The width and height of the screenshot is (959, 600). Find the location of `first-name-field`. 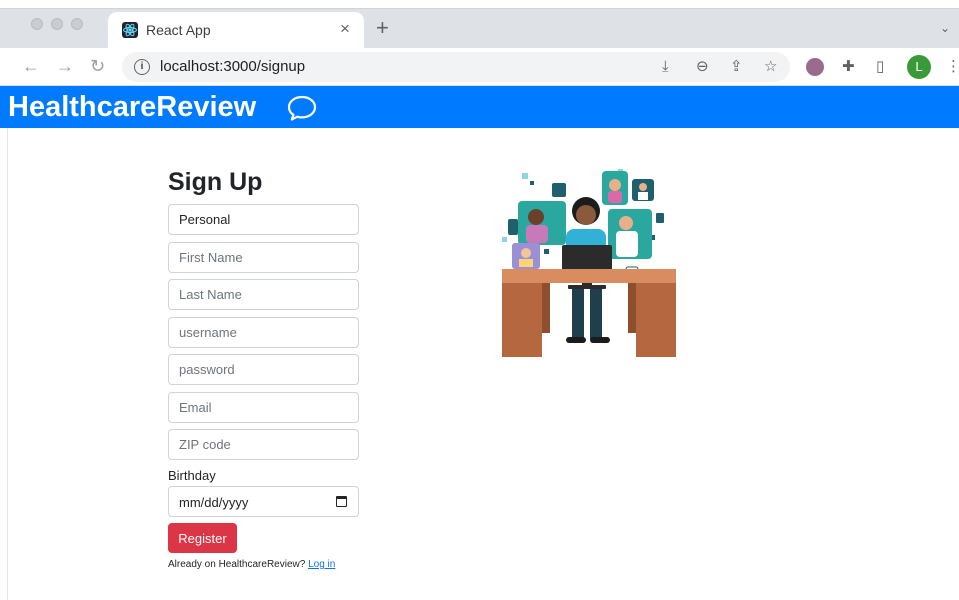

first-name-field is located at coordinates (263, 257).